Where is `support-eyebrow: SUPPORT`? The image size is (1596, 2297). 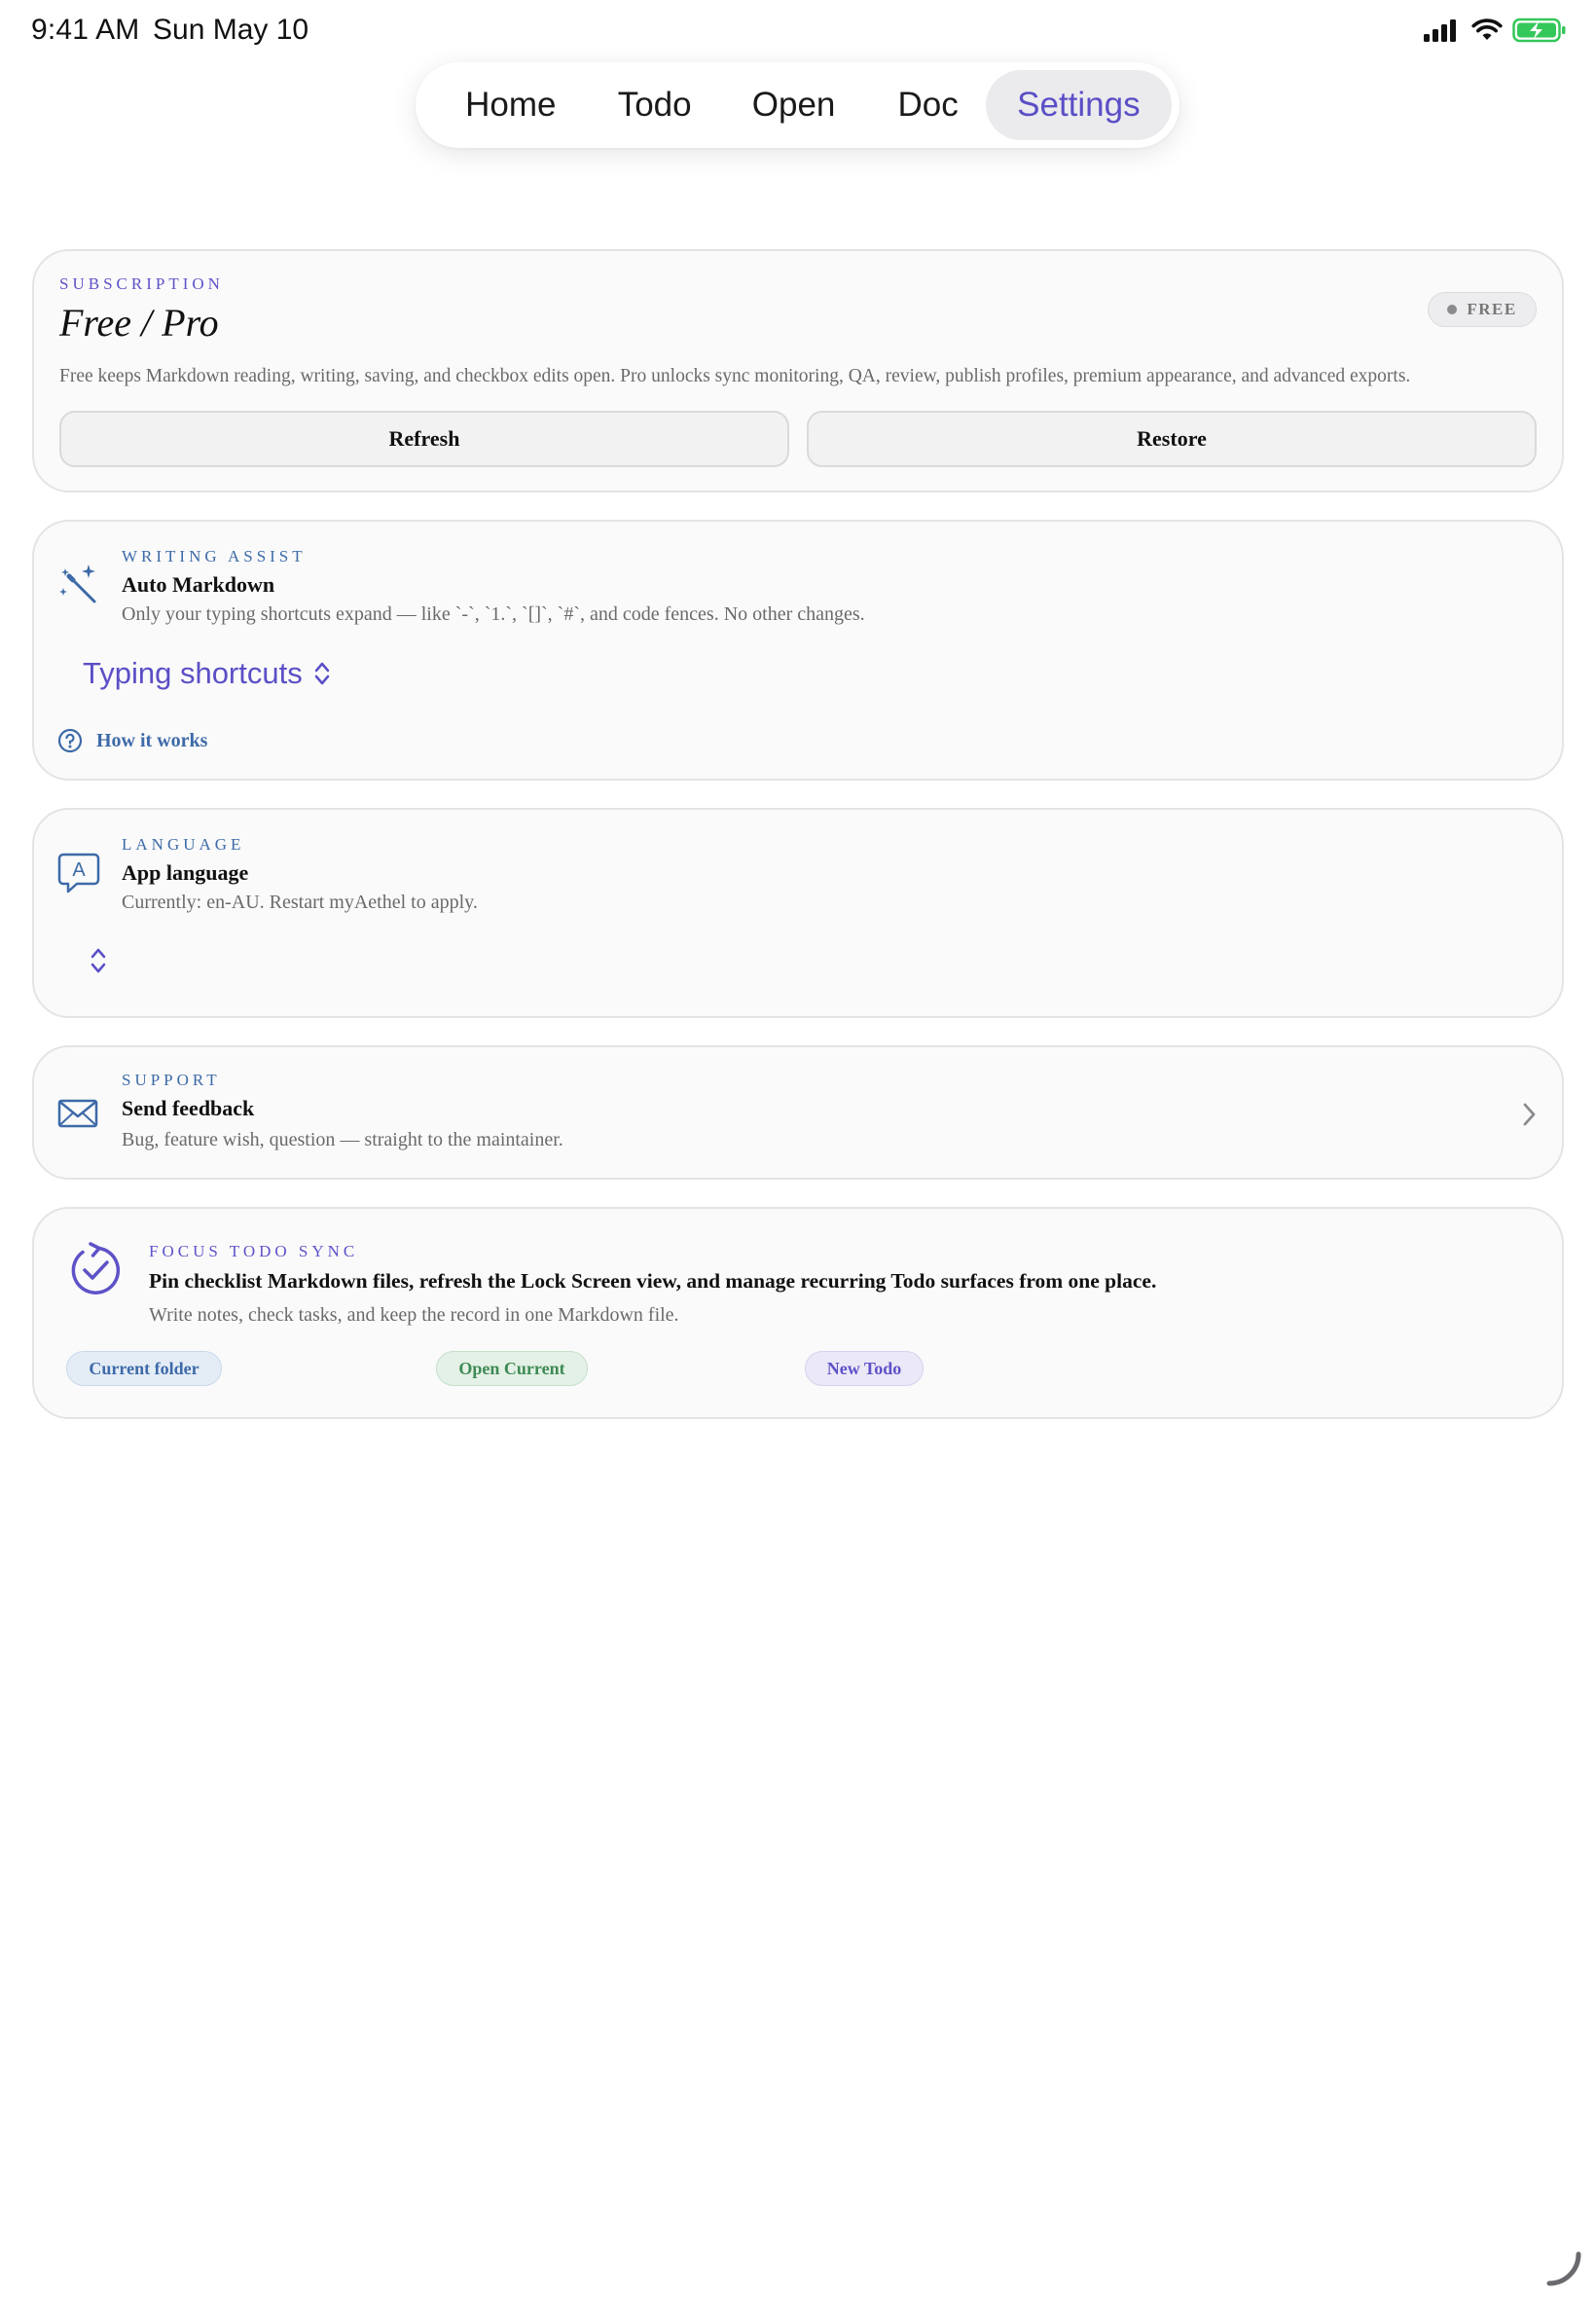
support-eyebrow: SUPPORT is located at coordinates (171, 1080).